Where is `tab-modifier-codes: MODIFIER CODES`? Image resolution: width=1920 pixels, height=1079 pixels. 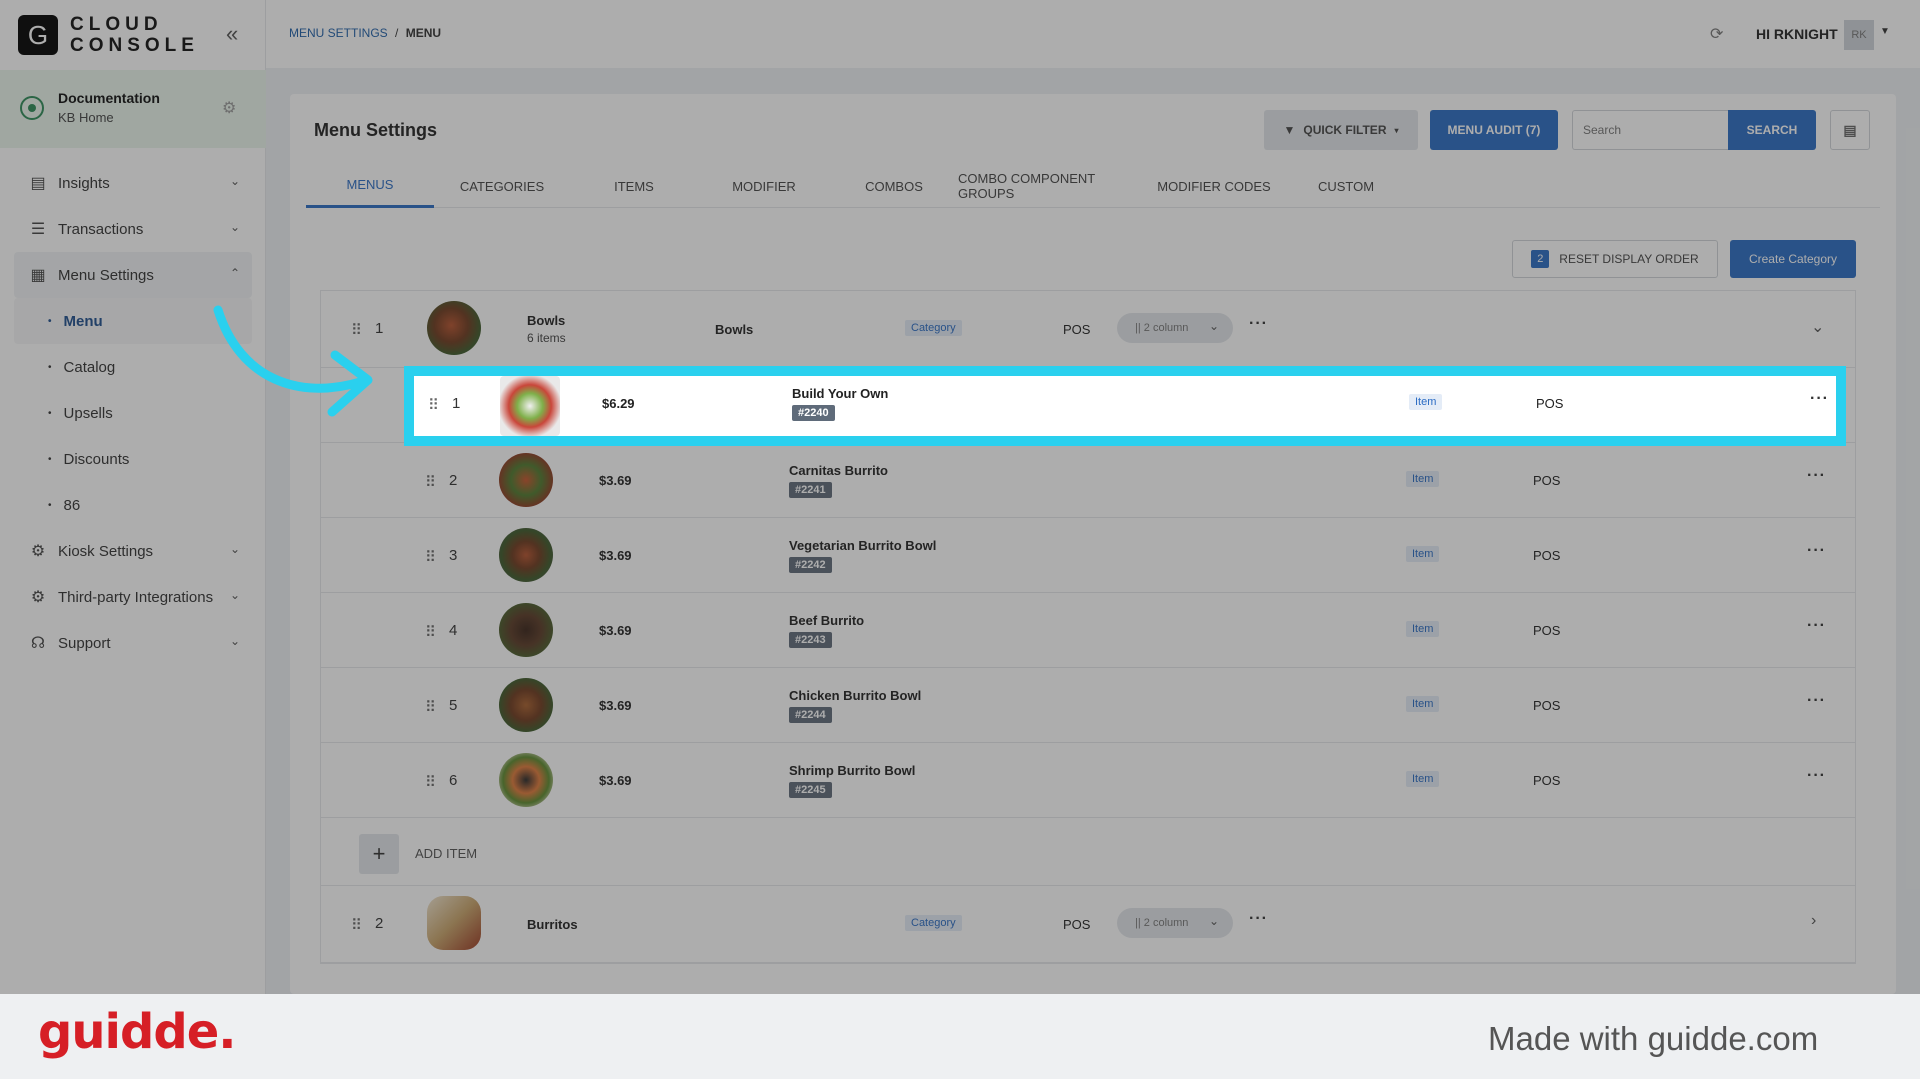
tab-modifier-codes: MODIFIER CODES is located at coordinates (1214, 186).